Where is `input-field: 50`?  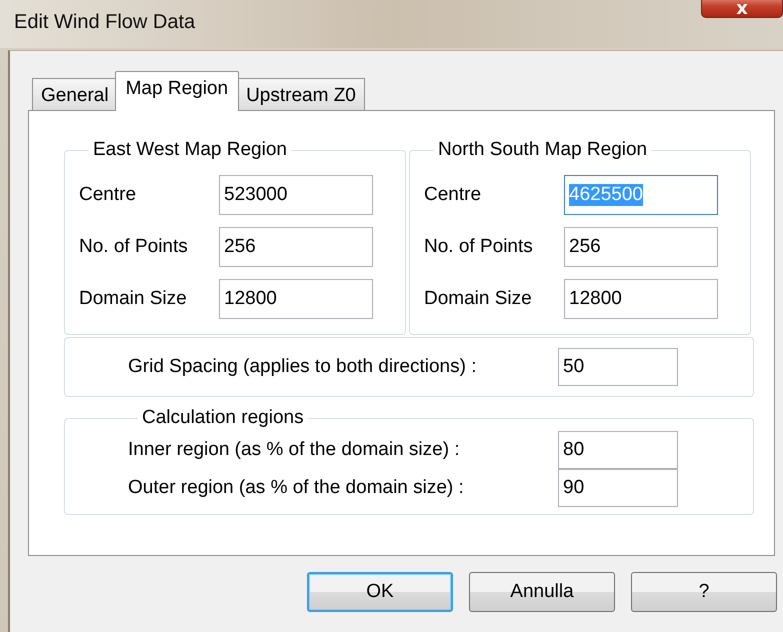 input-field: 50 is located at coordinates (618, 367).